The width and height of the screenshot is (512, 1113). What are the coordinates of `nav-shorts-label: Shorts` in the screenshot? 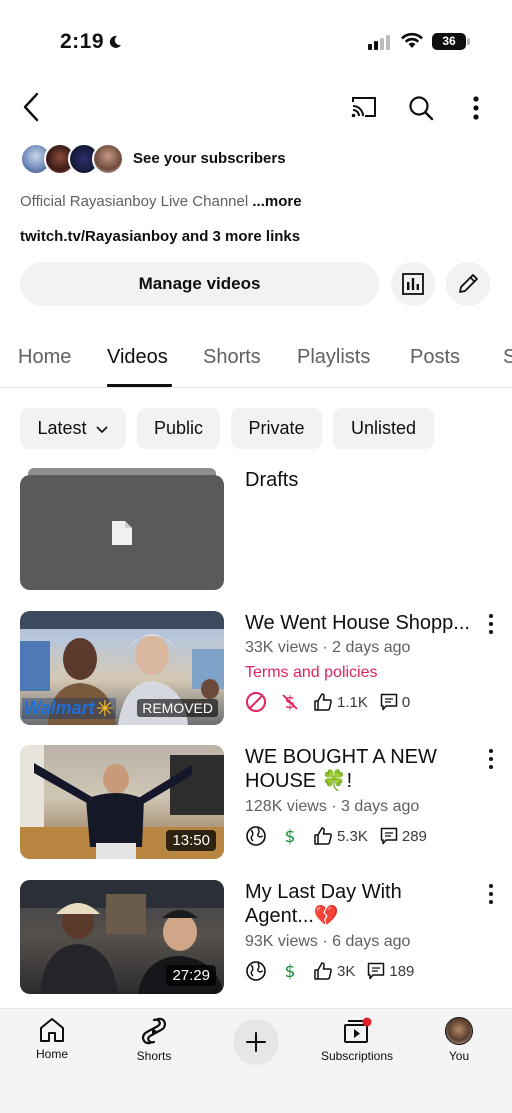 It's located at (154, 1056).